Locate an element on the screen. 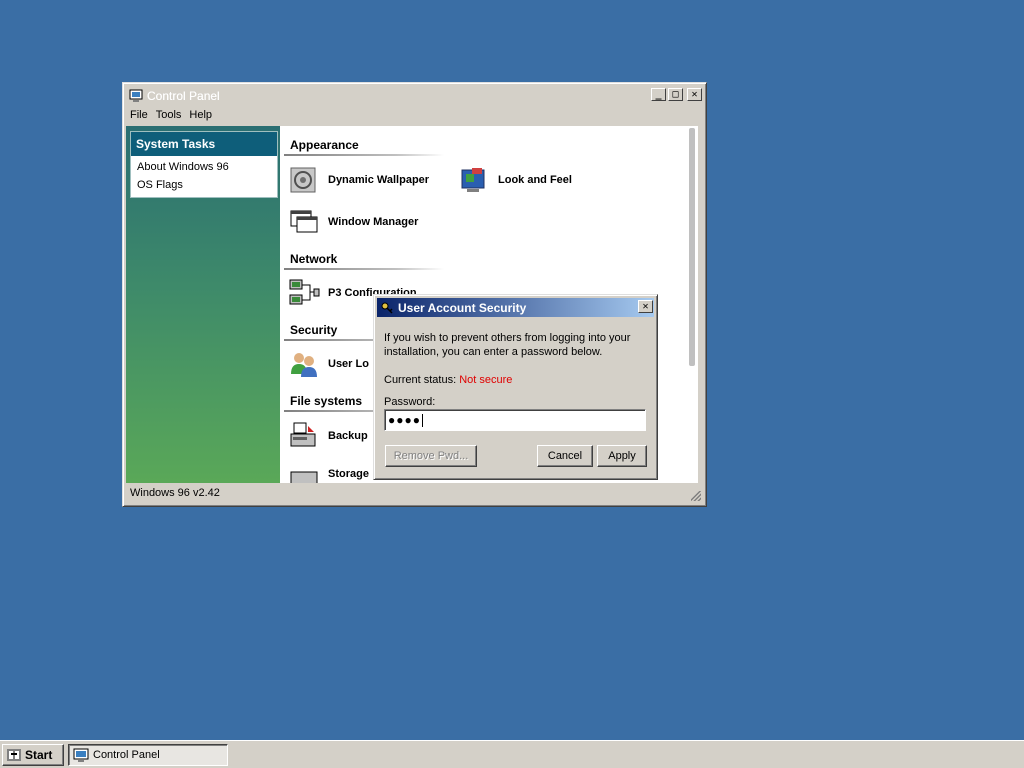 The image size is (1024, 768). maximize-button: □ is located at coordinates (675, 94).